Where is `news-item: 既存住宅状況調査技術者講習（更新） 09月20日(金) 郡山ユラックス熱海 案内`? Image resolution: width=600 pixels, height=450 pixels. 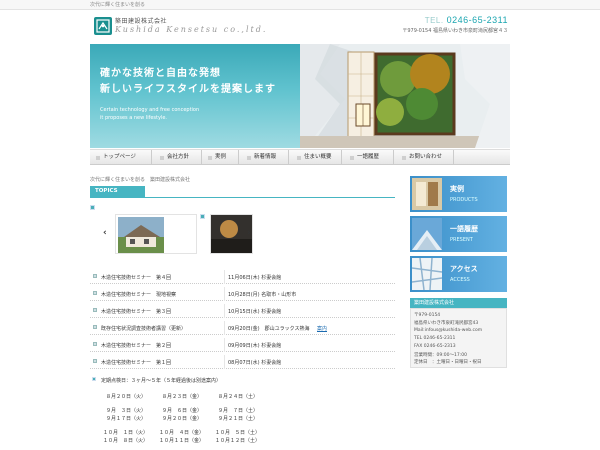
news-item: 既存住宅状況調査技術者講習（更新） 09月20日(金) 郡山ユラックス熱海 案内 is located at coordinates (242, 328).